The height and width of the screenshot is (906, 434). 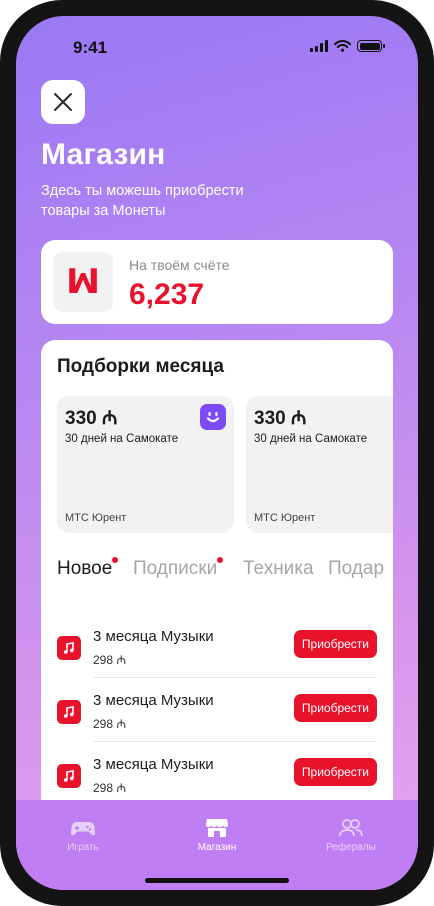 I want to click on bottom-tab-bar: Играть Магазин Рефералы, so click(x=217, y=845).